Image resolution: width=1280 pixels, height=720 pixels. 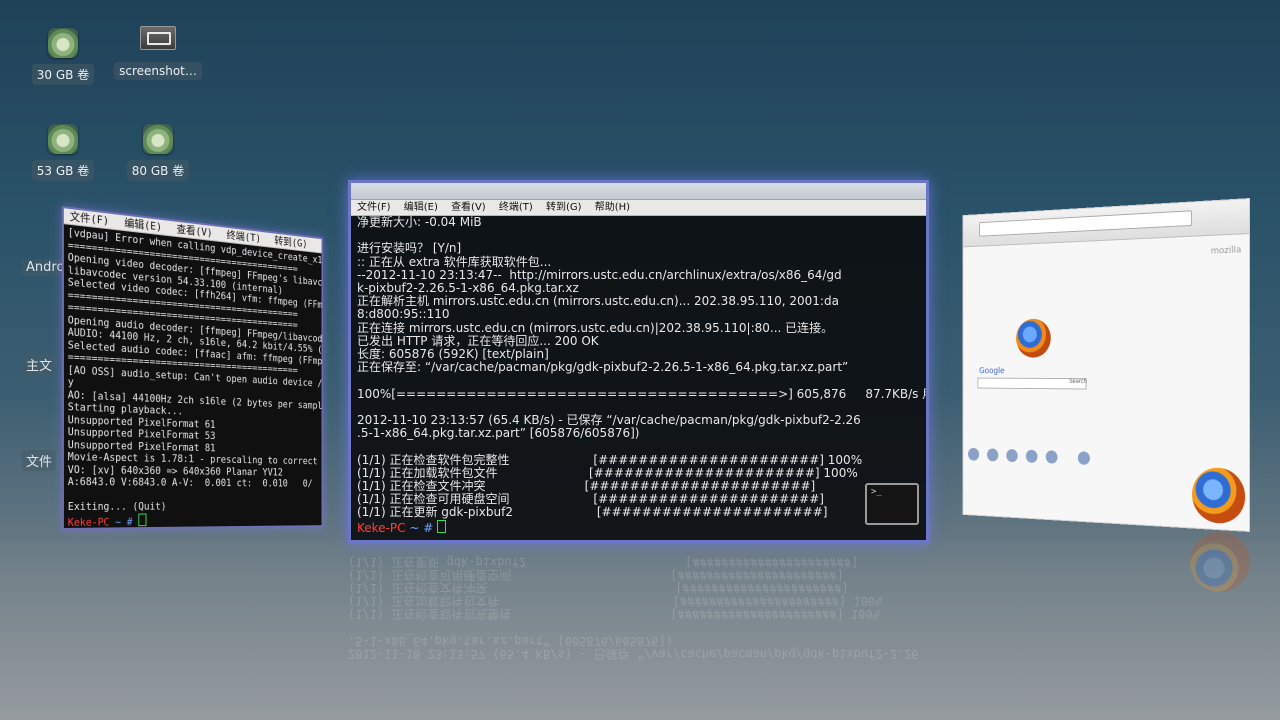 I want to click on desktop-icon-label-partial: 文件, so click(x=39, y=460).